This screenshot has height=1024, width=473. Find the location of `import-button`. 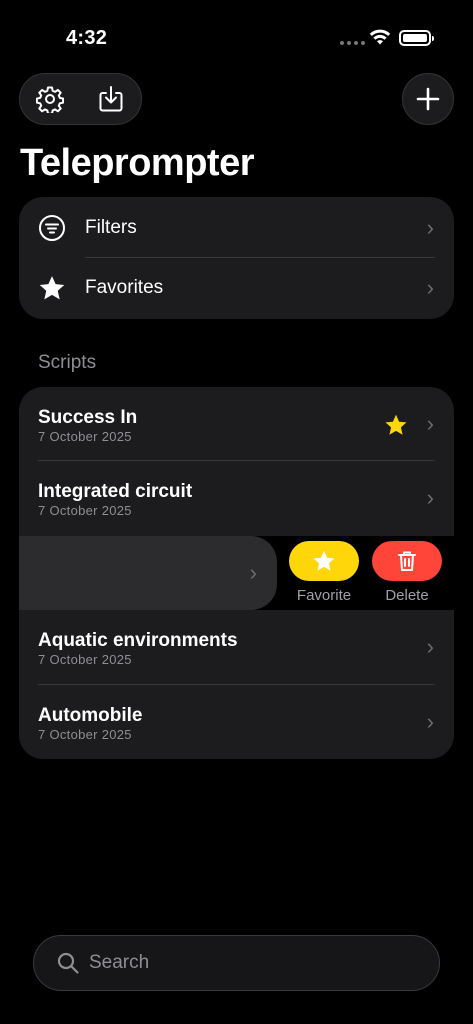

import-button is located at coordinates (111, 99).